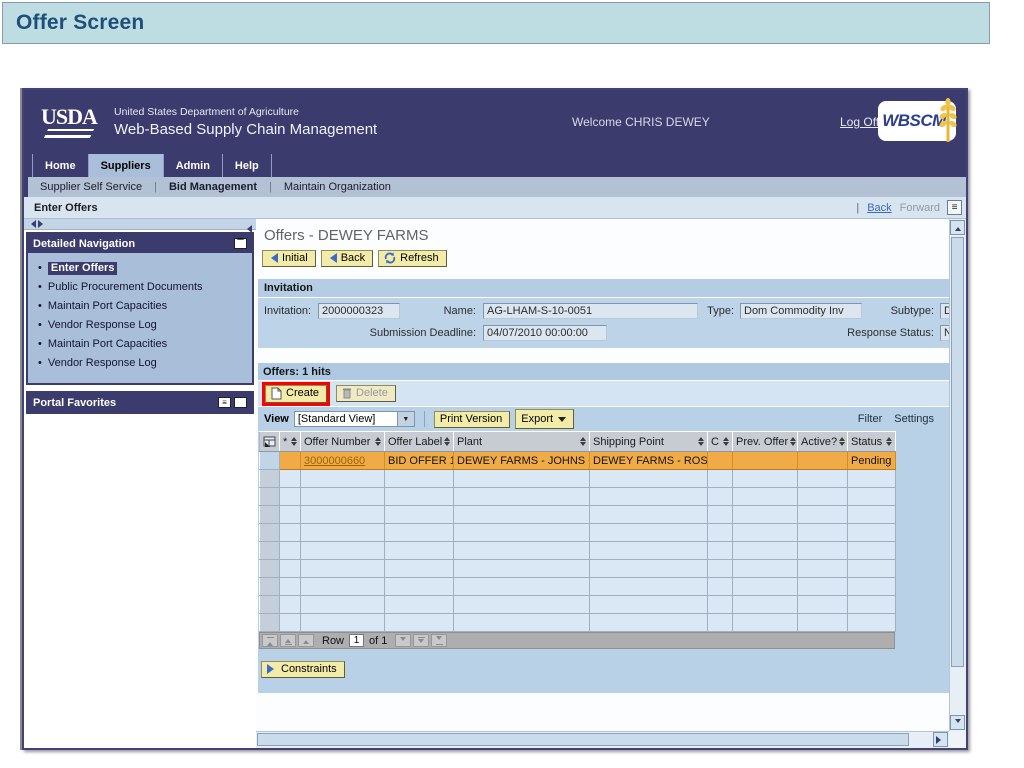 The image size is (1024, 768). What do you see at coordinates (801, 311) in the screenshot?
I see `type-field: Dom Commodity Inv` at bounding box center [801, 311].